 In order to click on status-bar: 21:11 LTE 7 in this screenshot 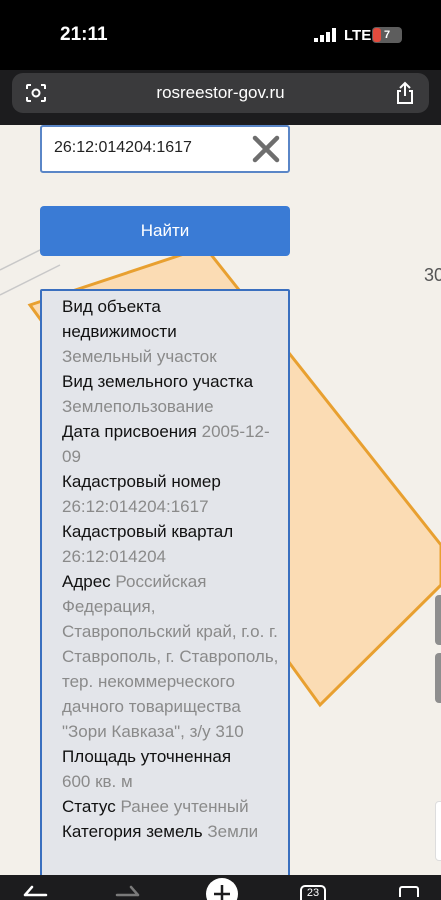, I will do `click(220, 35)`.